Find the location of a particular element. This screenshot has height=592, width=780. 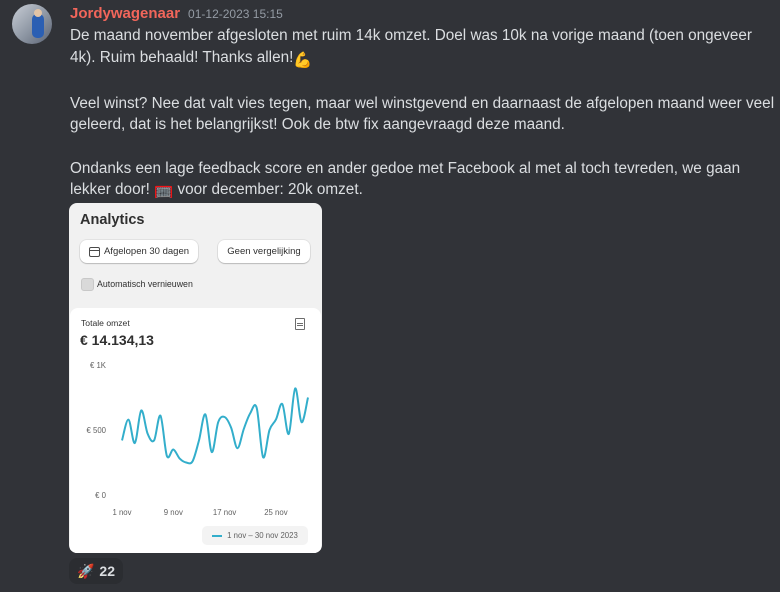

date-range-button: Afgelopen 30 dagen is located at coordinates (139, 251).